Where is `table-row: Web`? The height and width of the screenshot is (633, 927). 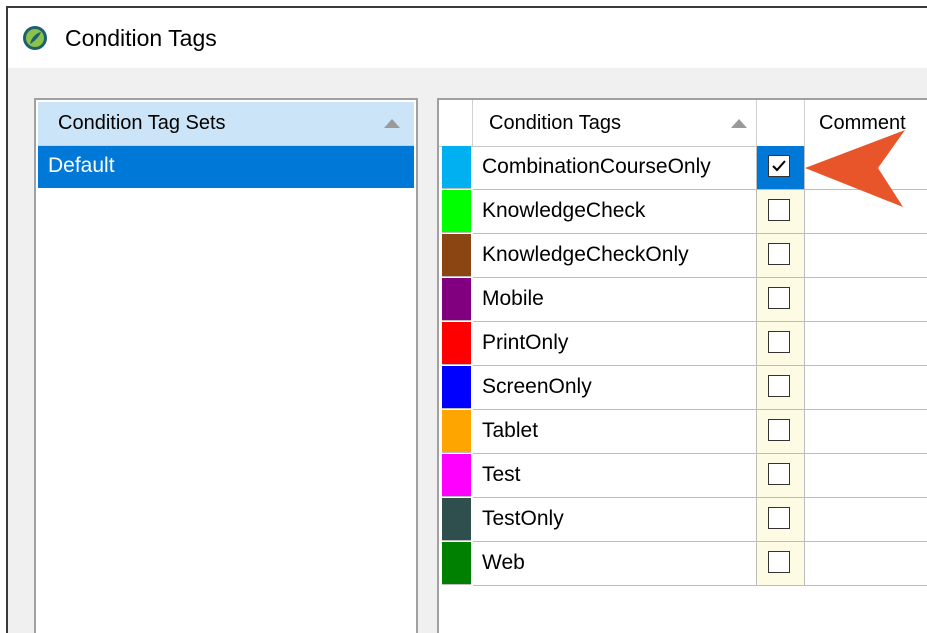 table-row: Web is located at coordinates (683, 564).